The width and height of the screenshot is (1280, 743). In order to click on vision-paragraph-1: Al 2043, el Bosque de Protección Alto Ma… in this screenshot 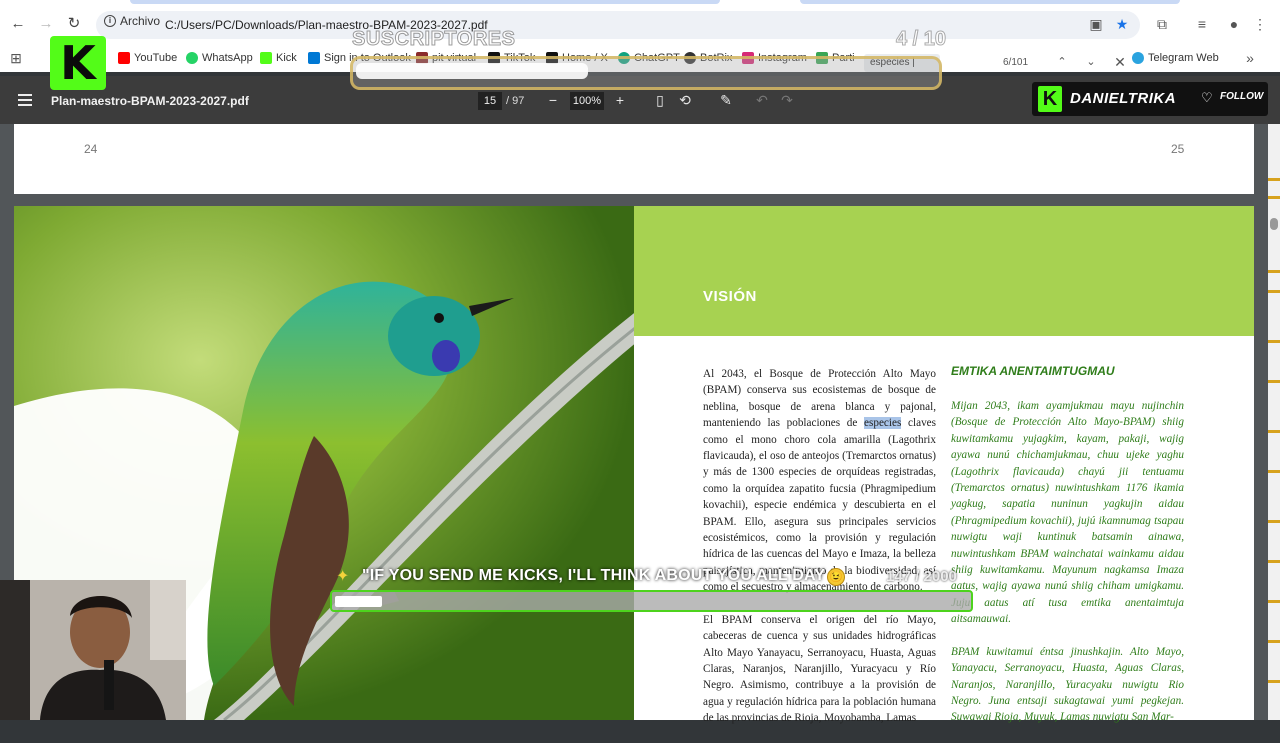, I will do `click(819, 481)`.